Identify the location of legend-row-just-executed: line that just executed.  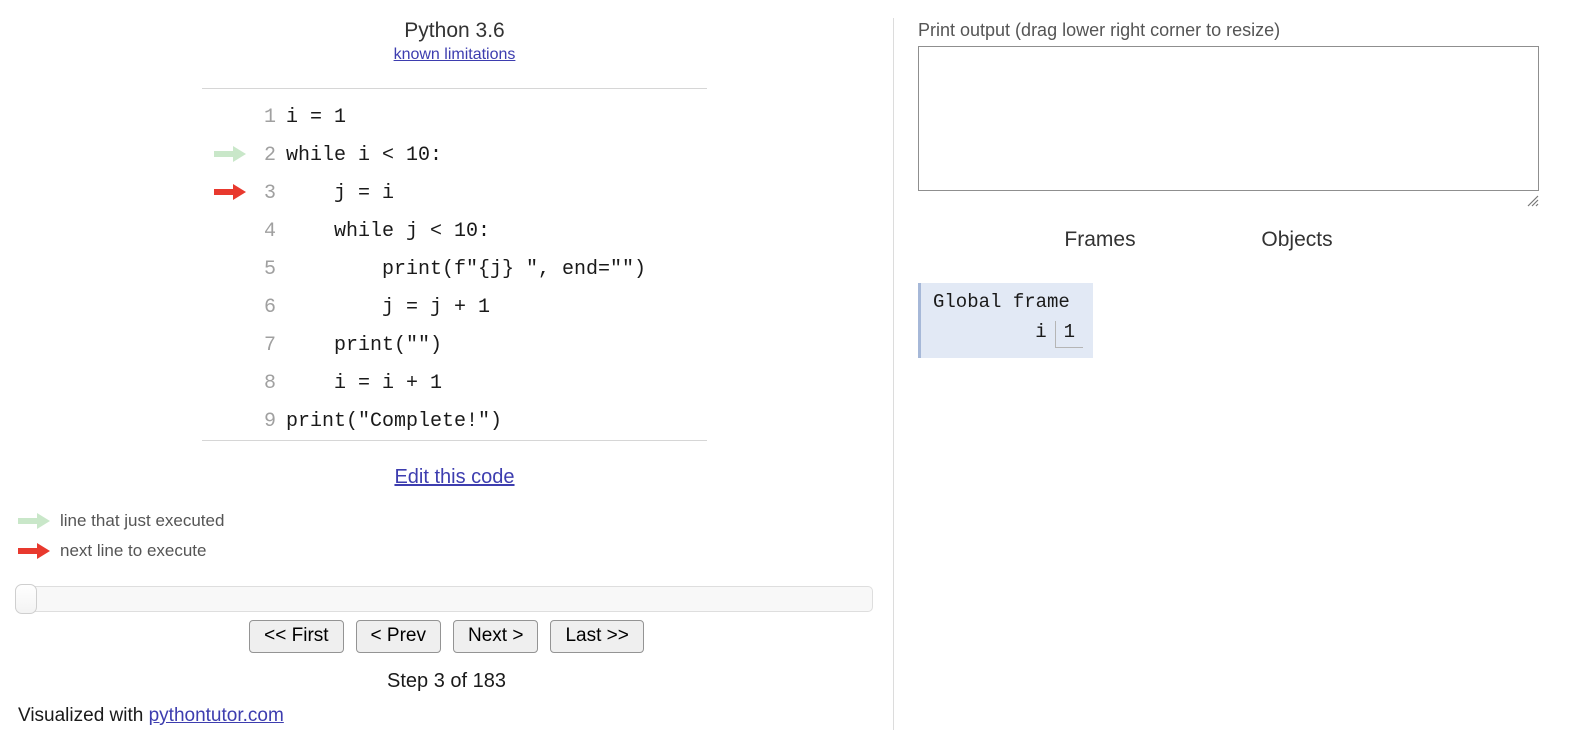
(121, 521).